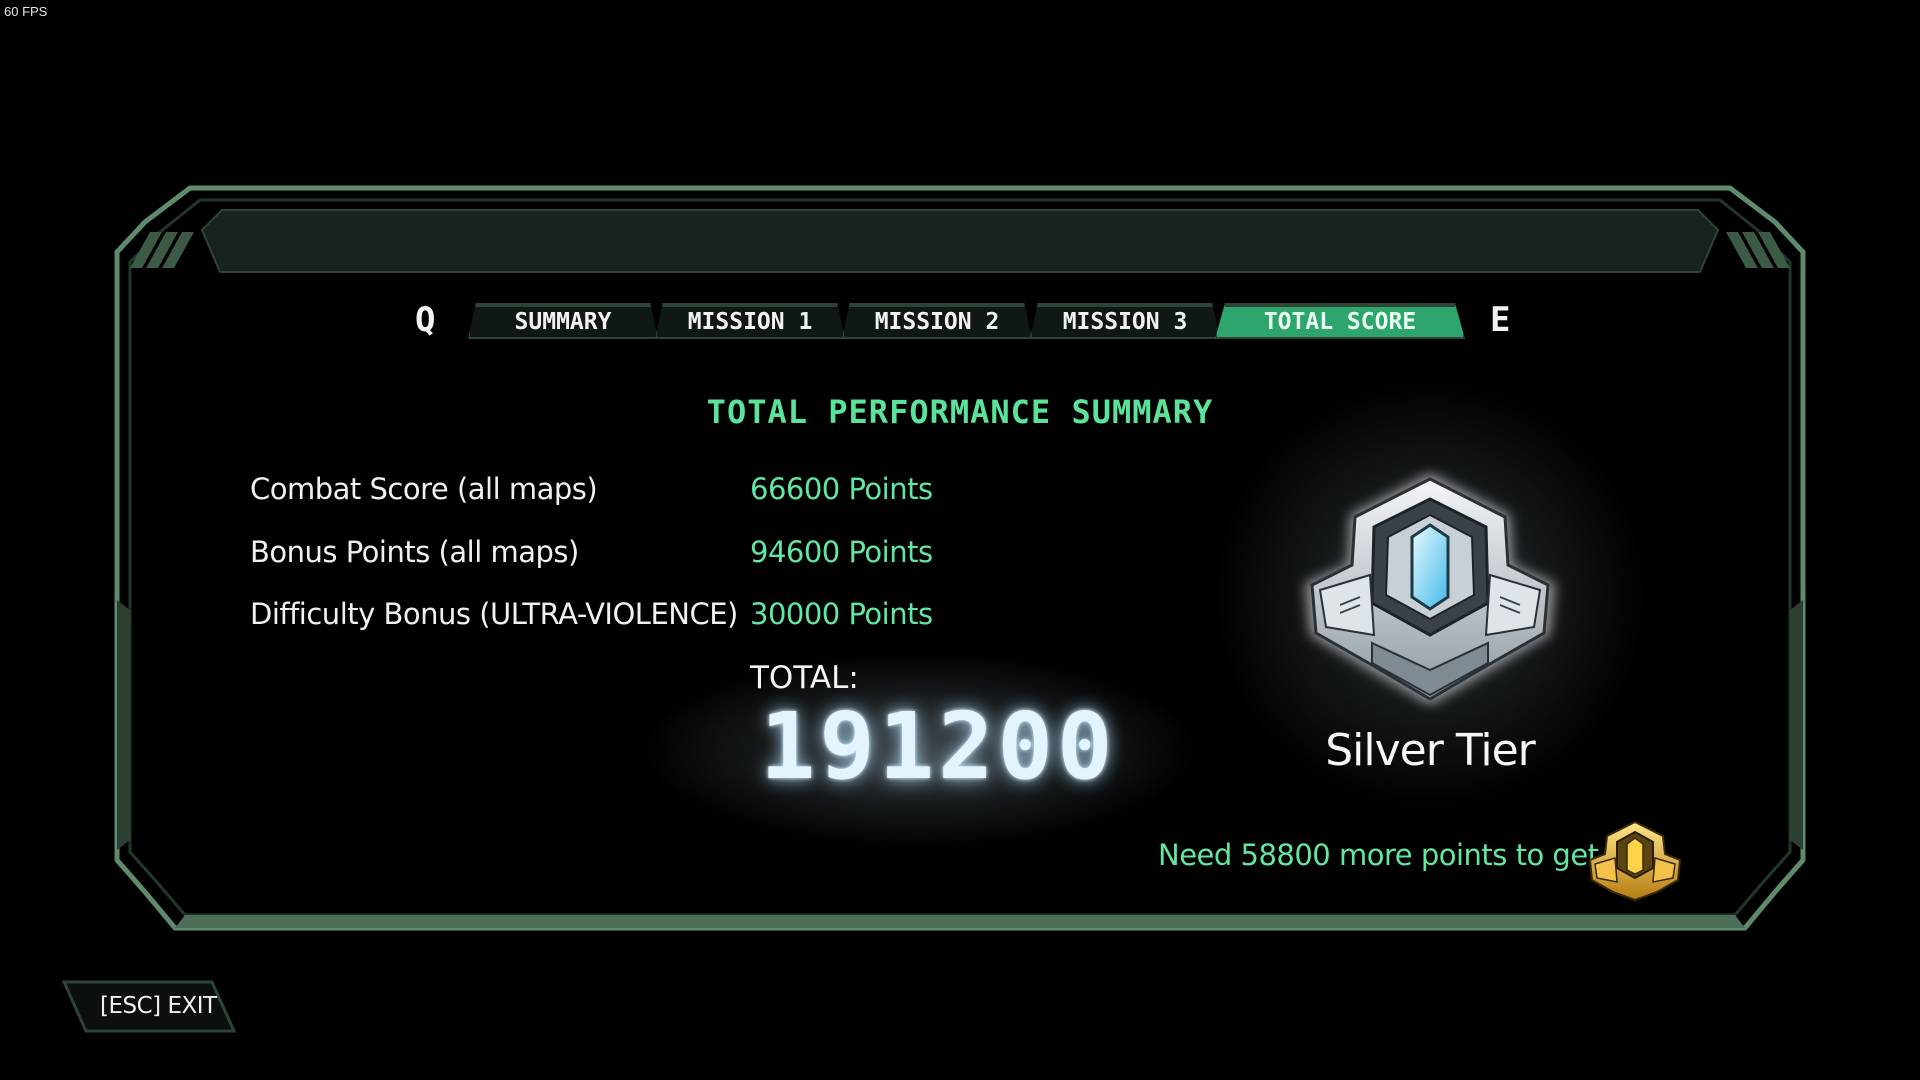 The width and height of the screenshot is (1920, 1080). I want to click on tab-summary-label: SUMMARY, so click(563, 322).